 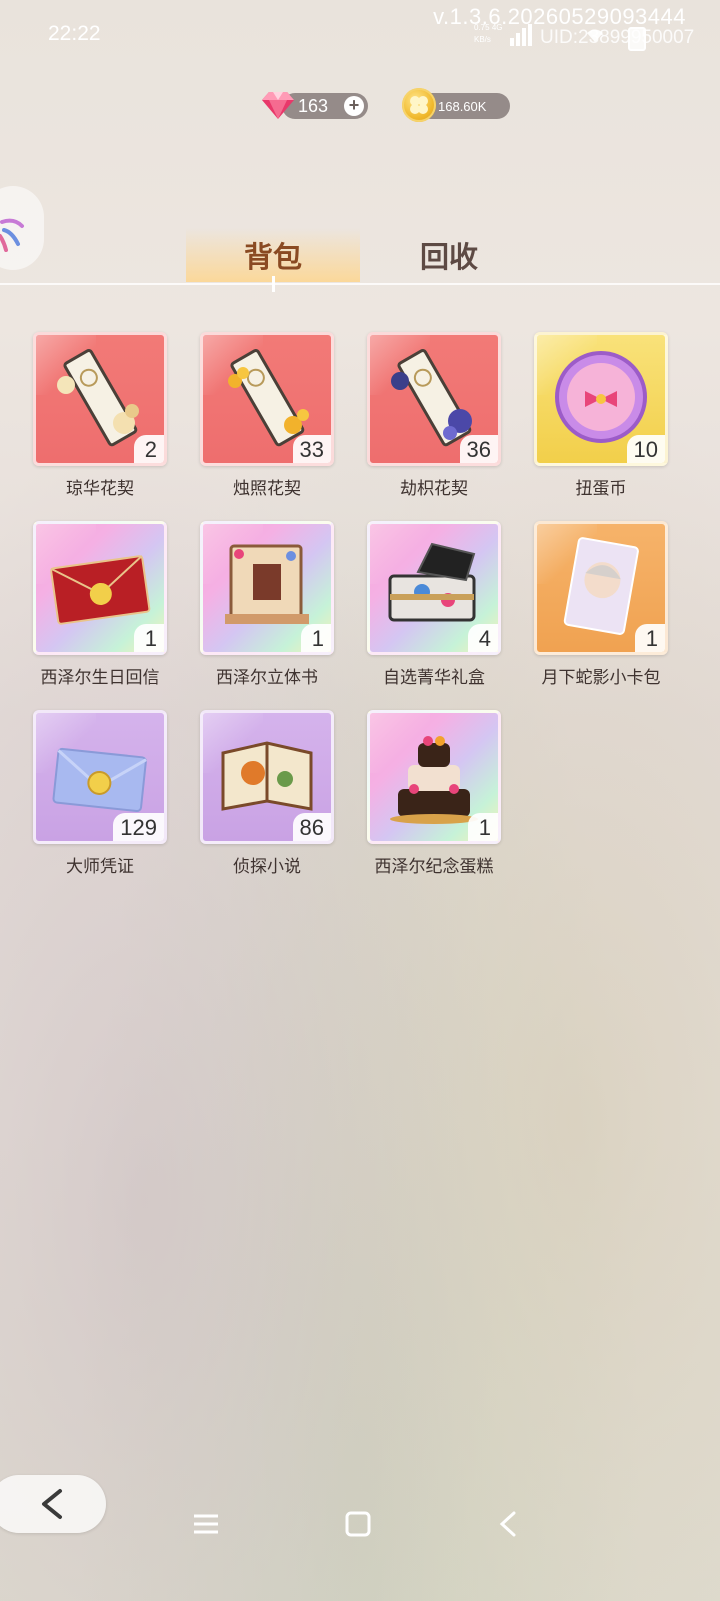 I want to click on item-name: 西泽尔生日回信, so click(x=100, y=678).